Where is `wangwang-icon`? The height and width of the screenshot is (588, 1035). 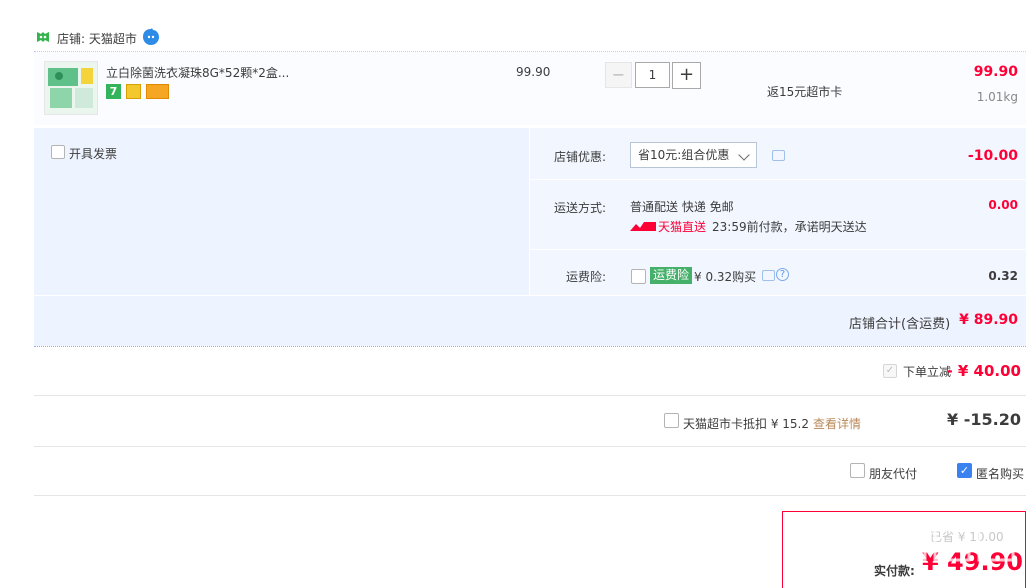 wangwang-icon is located at coordinates (151, 37).